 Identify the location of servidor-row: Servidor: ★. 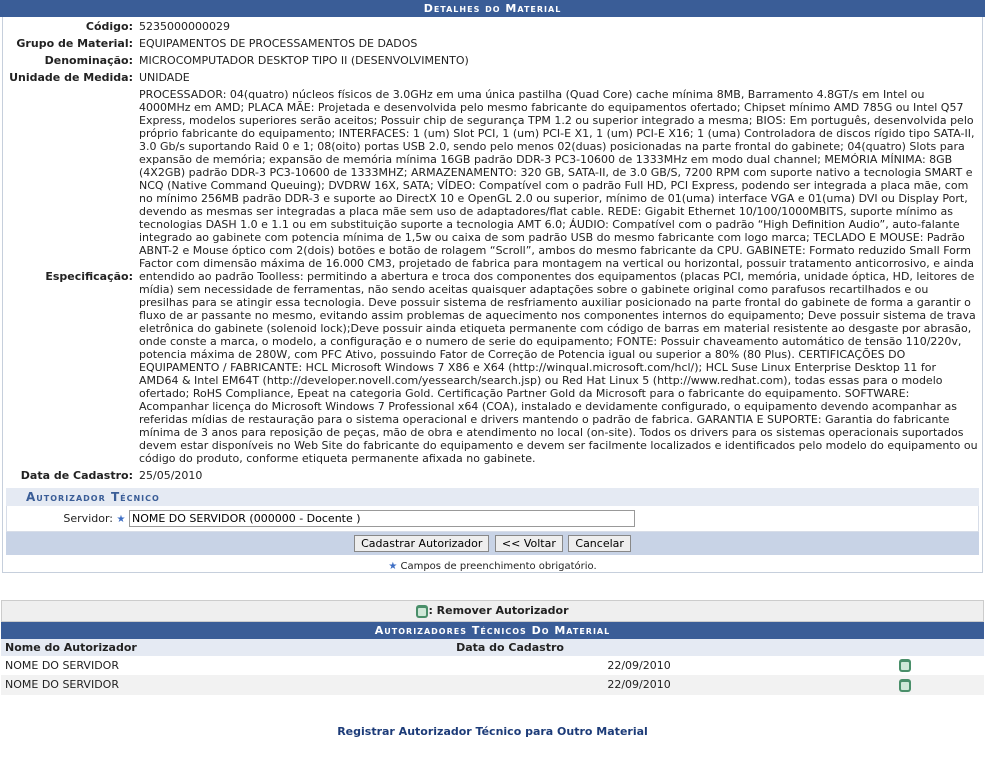
(492, 519).